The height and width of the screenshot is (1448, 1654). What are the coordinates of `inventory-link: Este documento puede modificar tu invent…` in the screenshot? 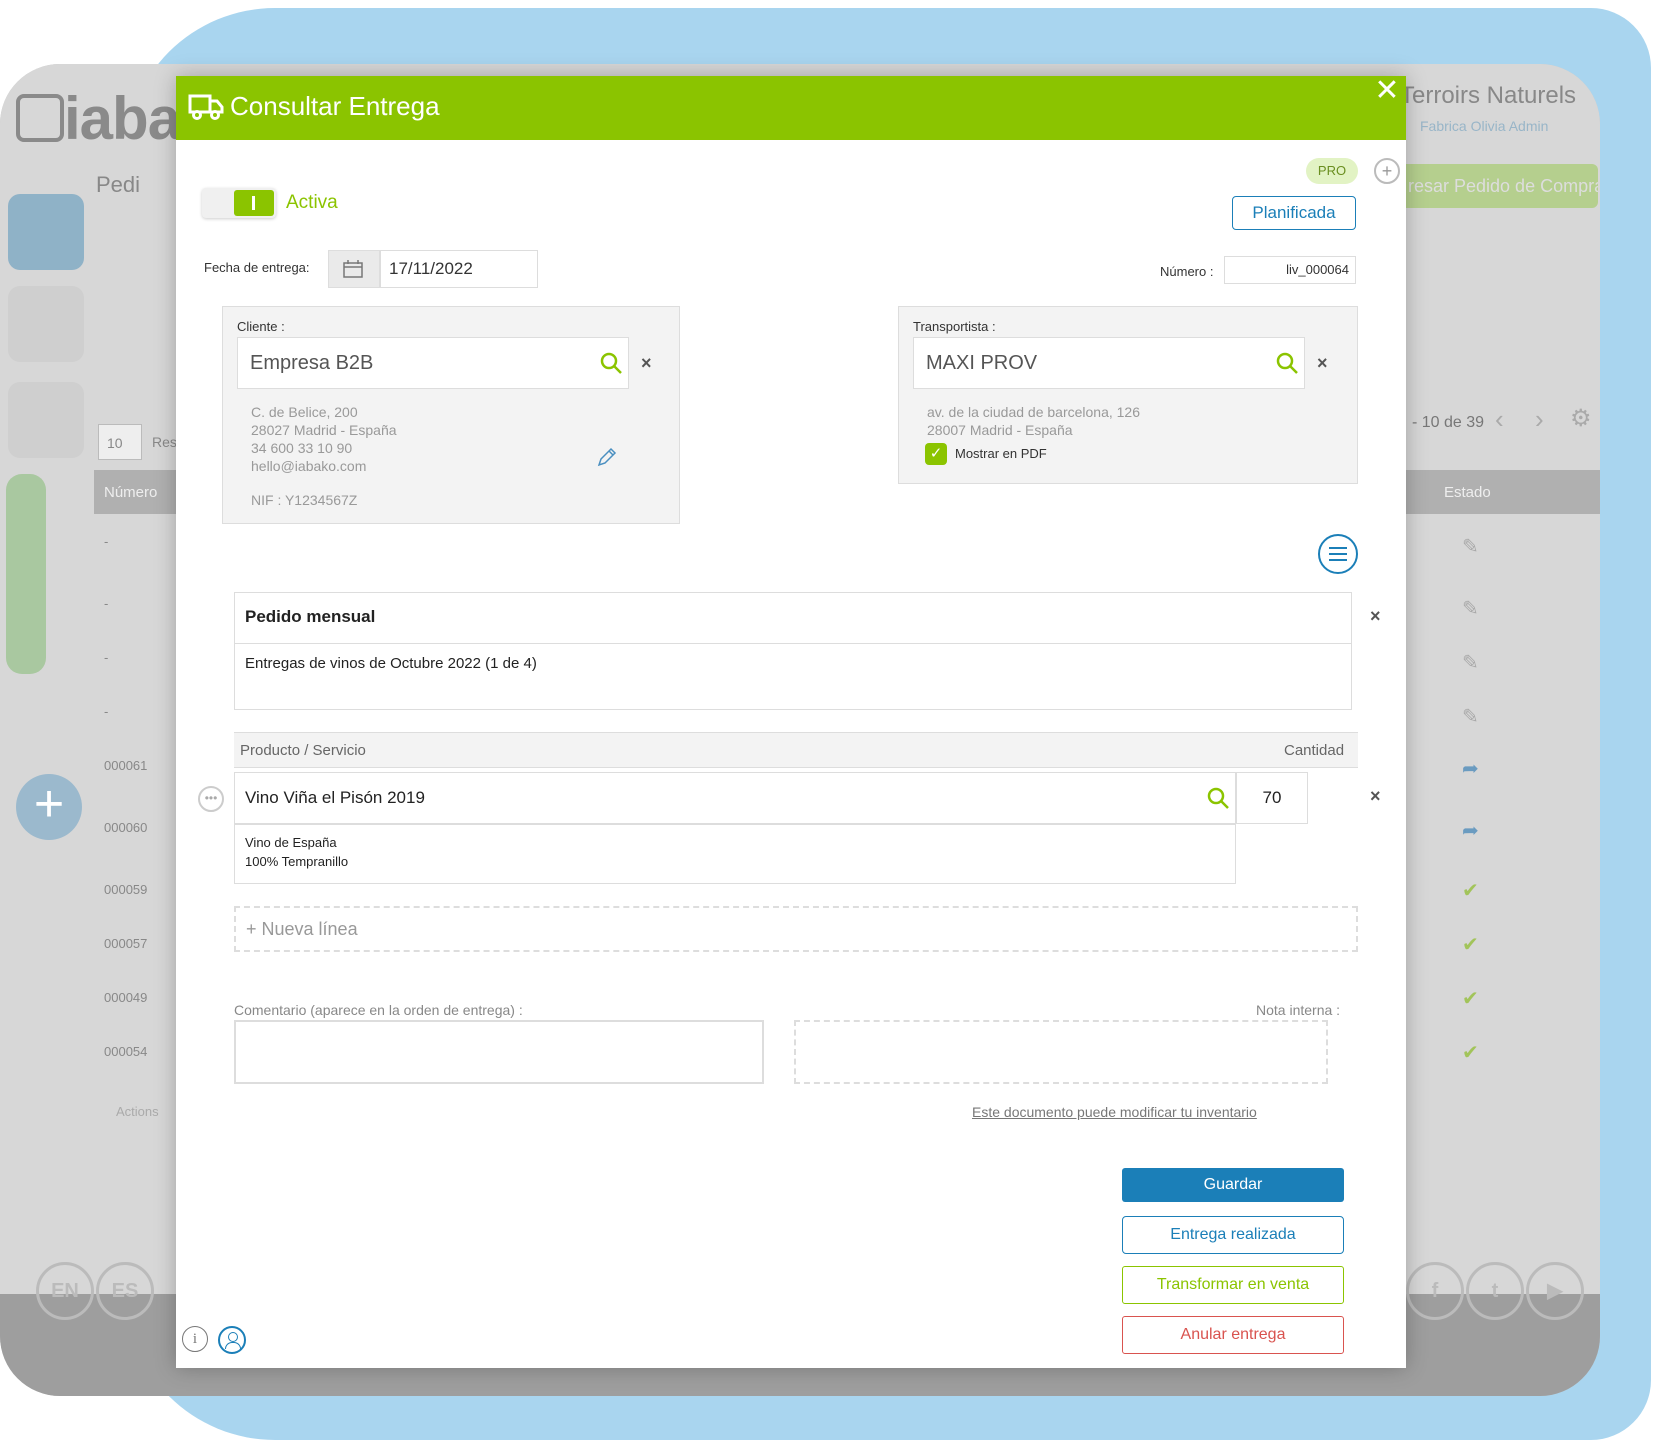 It's located at (1114, 1112).